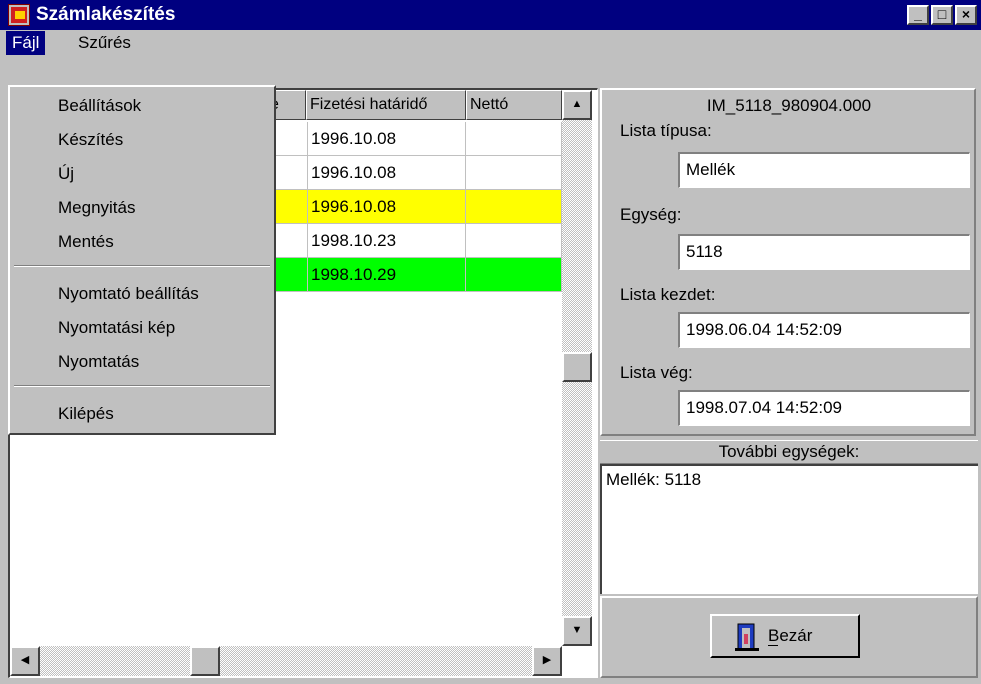  What do you see at coordinates (651, 214) in the screenshot?
I see `unit-label: Egység:` at bounding box center [651, 214].